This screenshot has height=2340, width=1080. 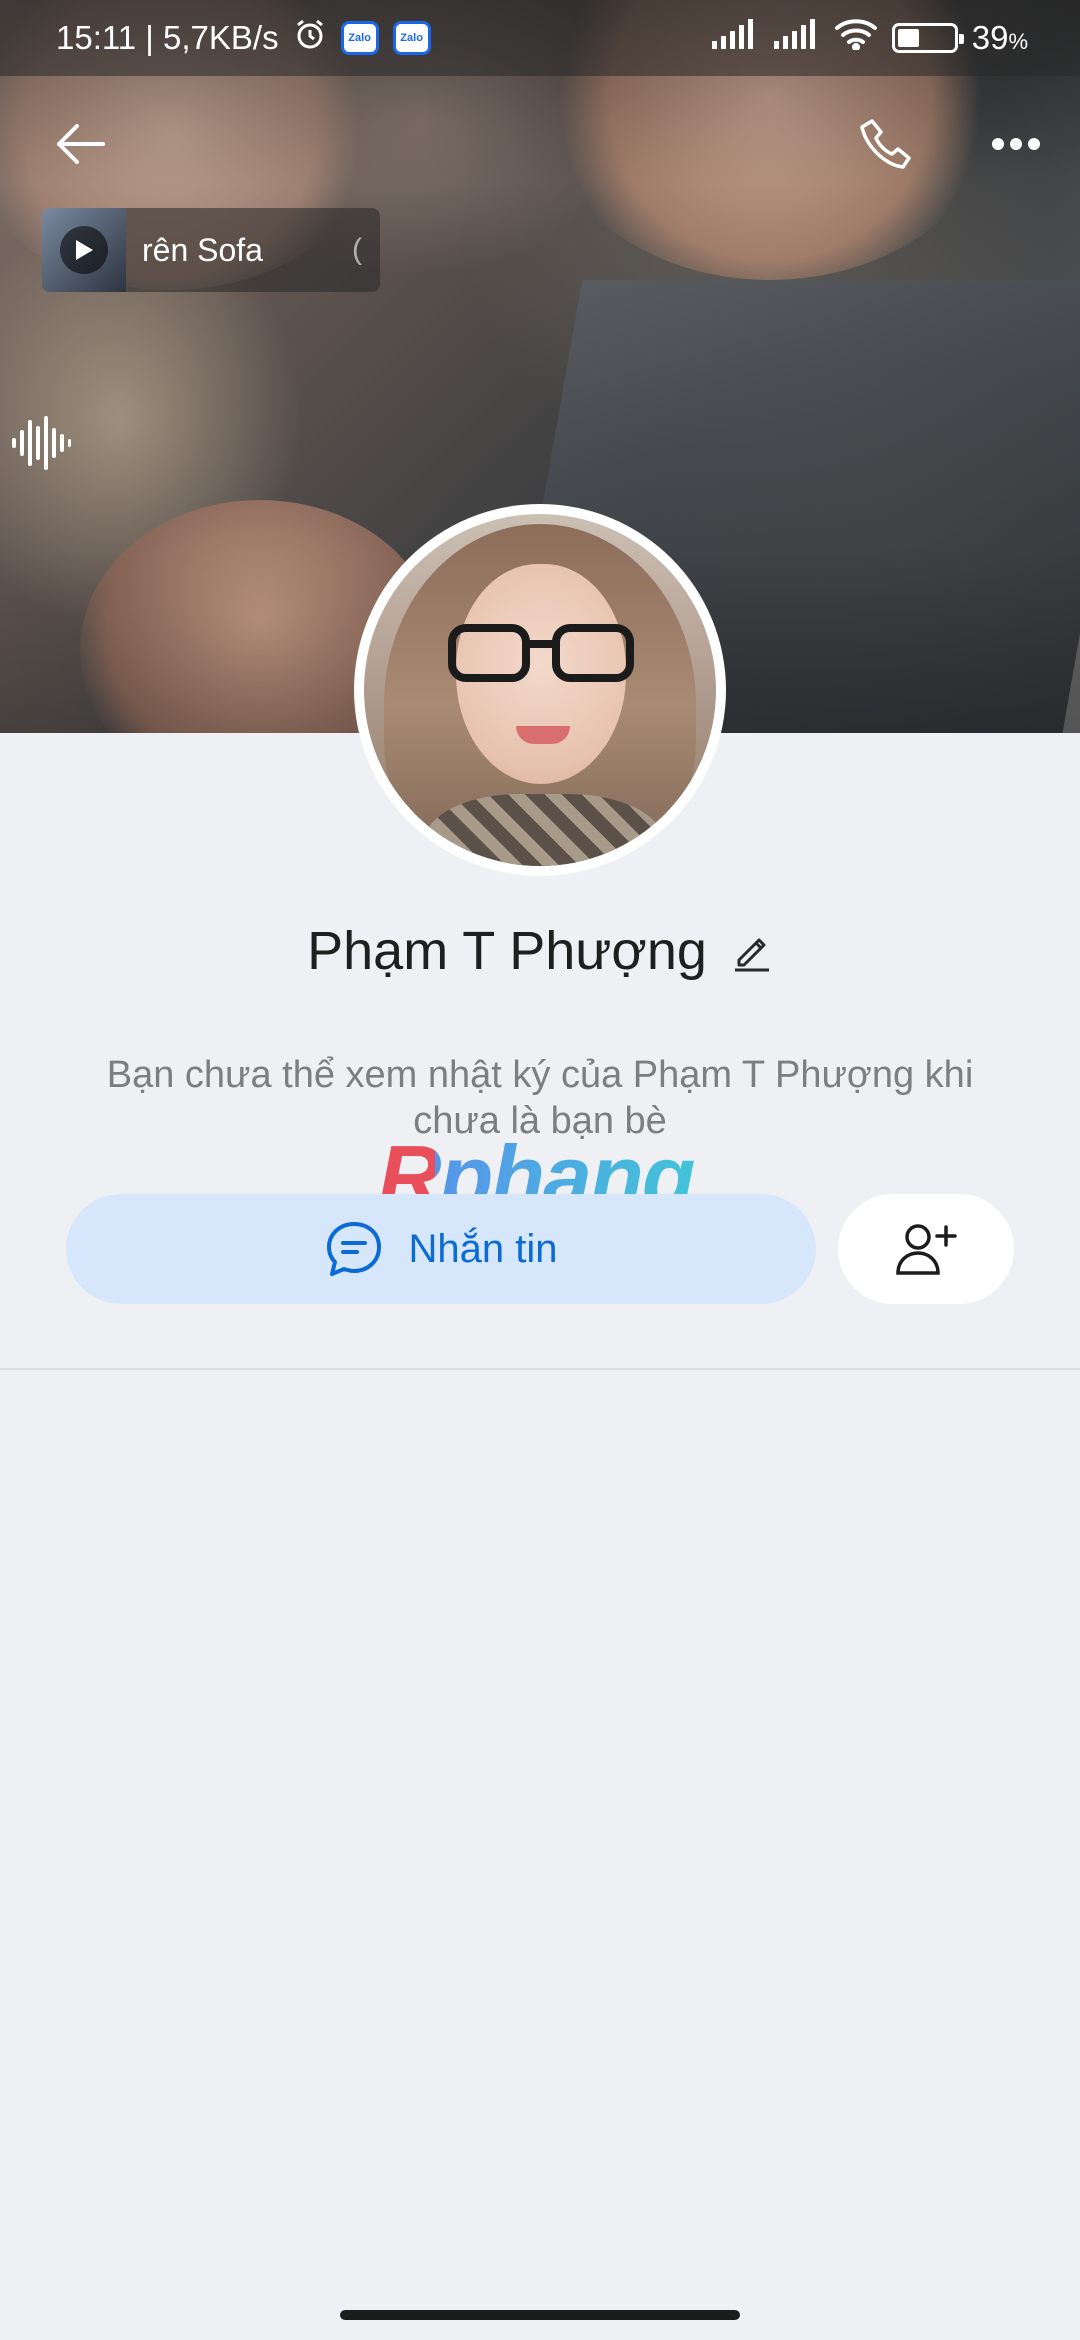 I want to click on back-button, so click(x=80, y=144).